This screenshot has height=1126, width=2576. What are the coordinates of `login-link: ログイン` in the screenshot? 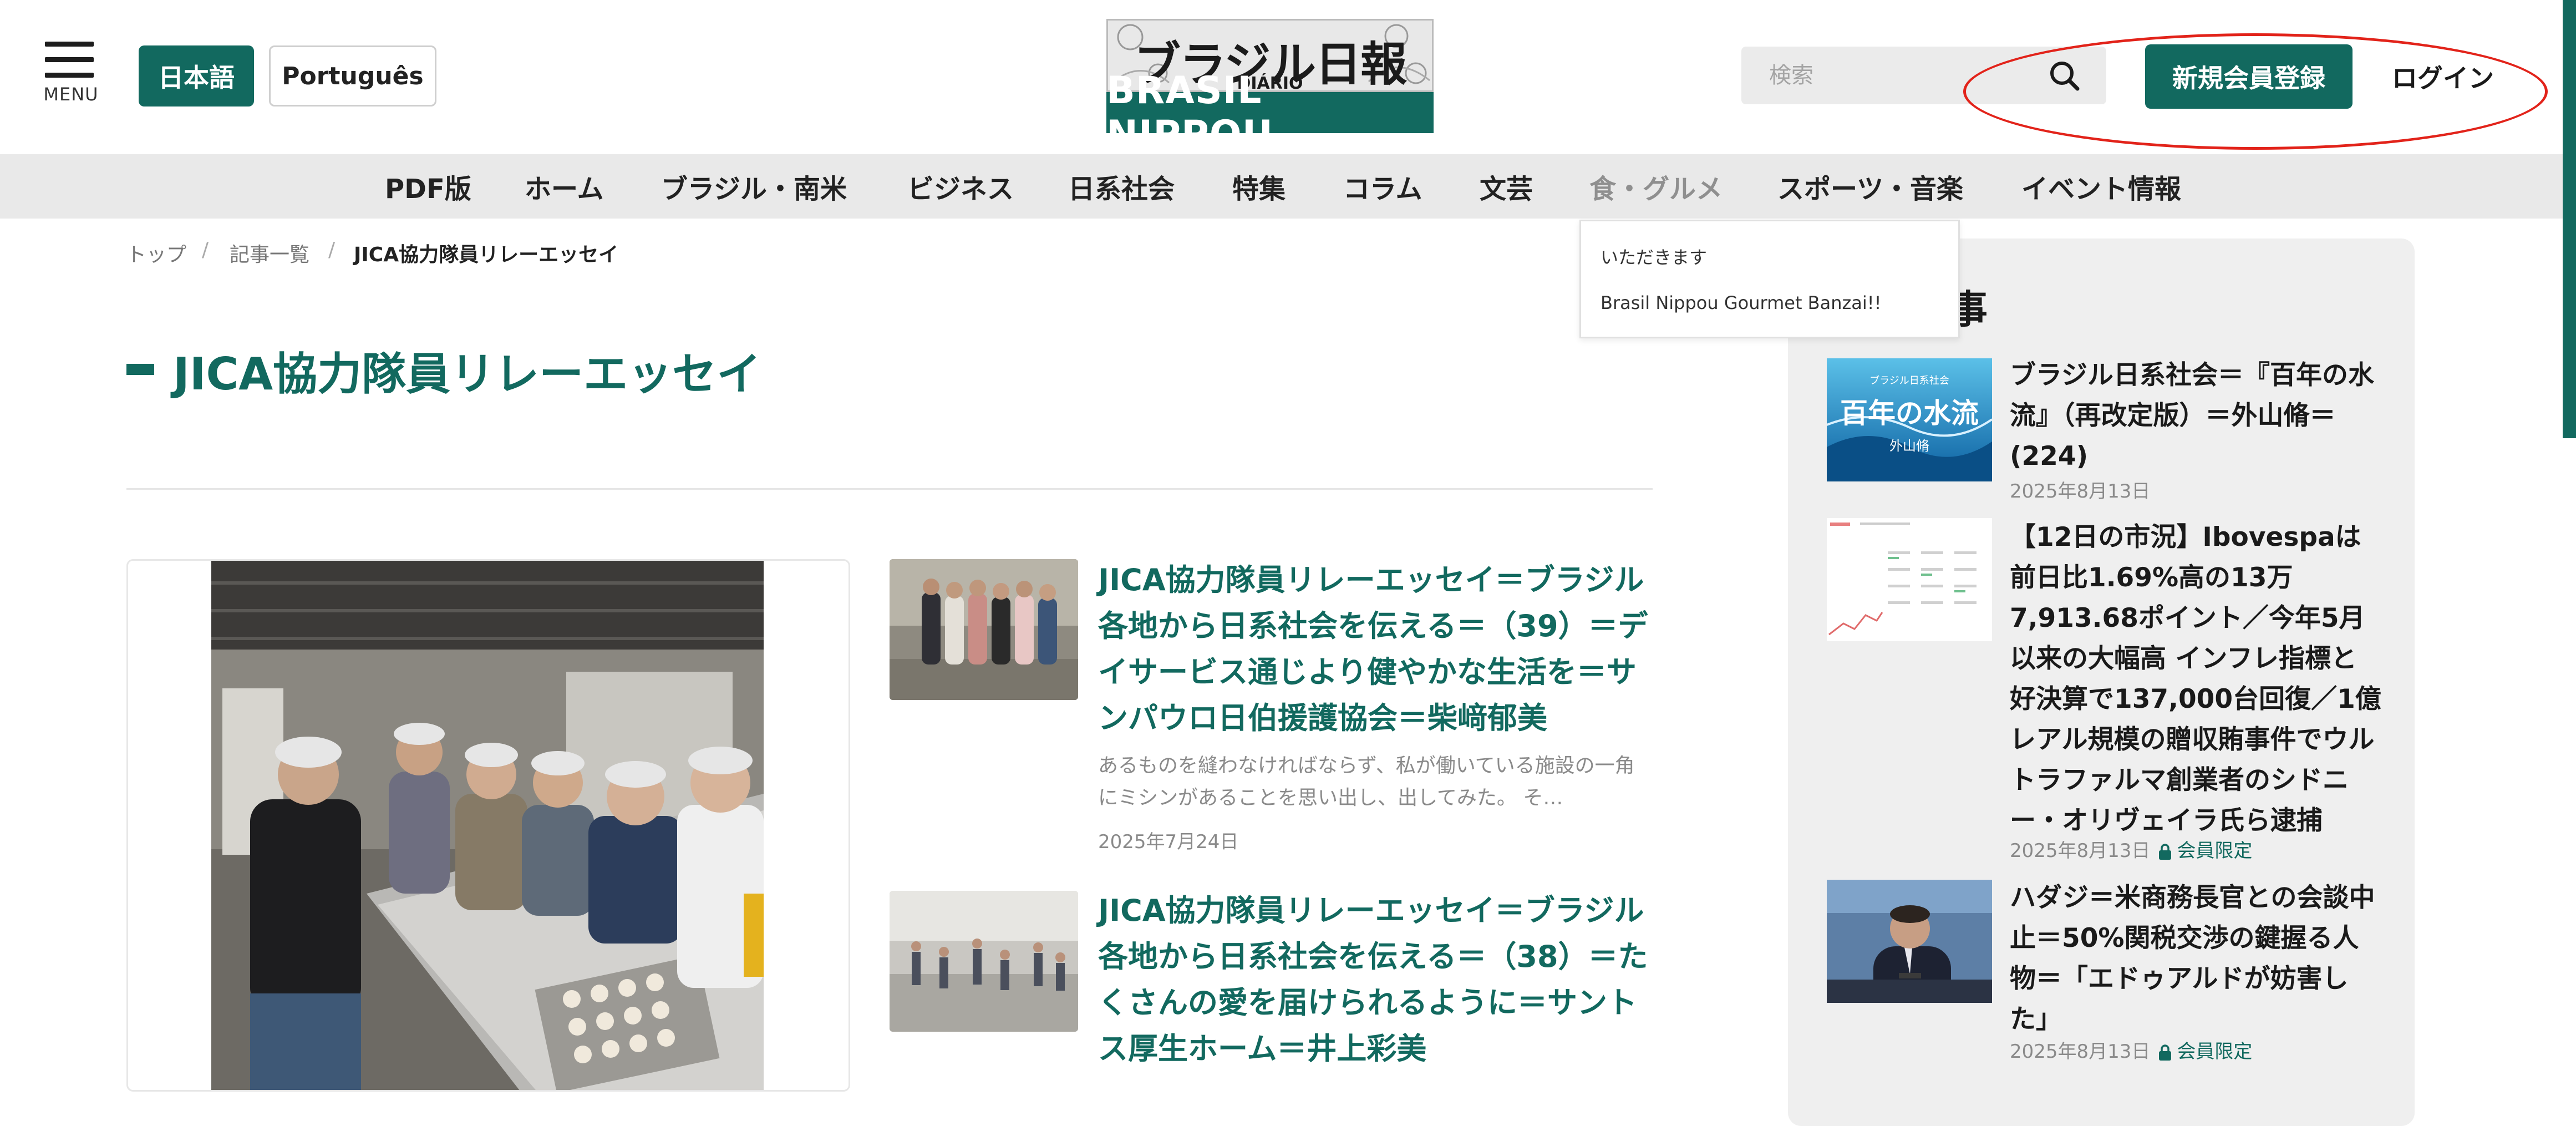 It's located at (2443, 76).